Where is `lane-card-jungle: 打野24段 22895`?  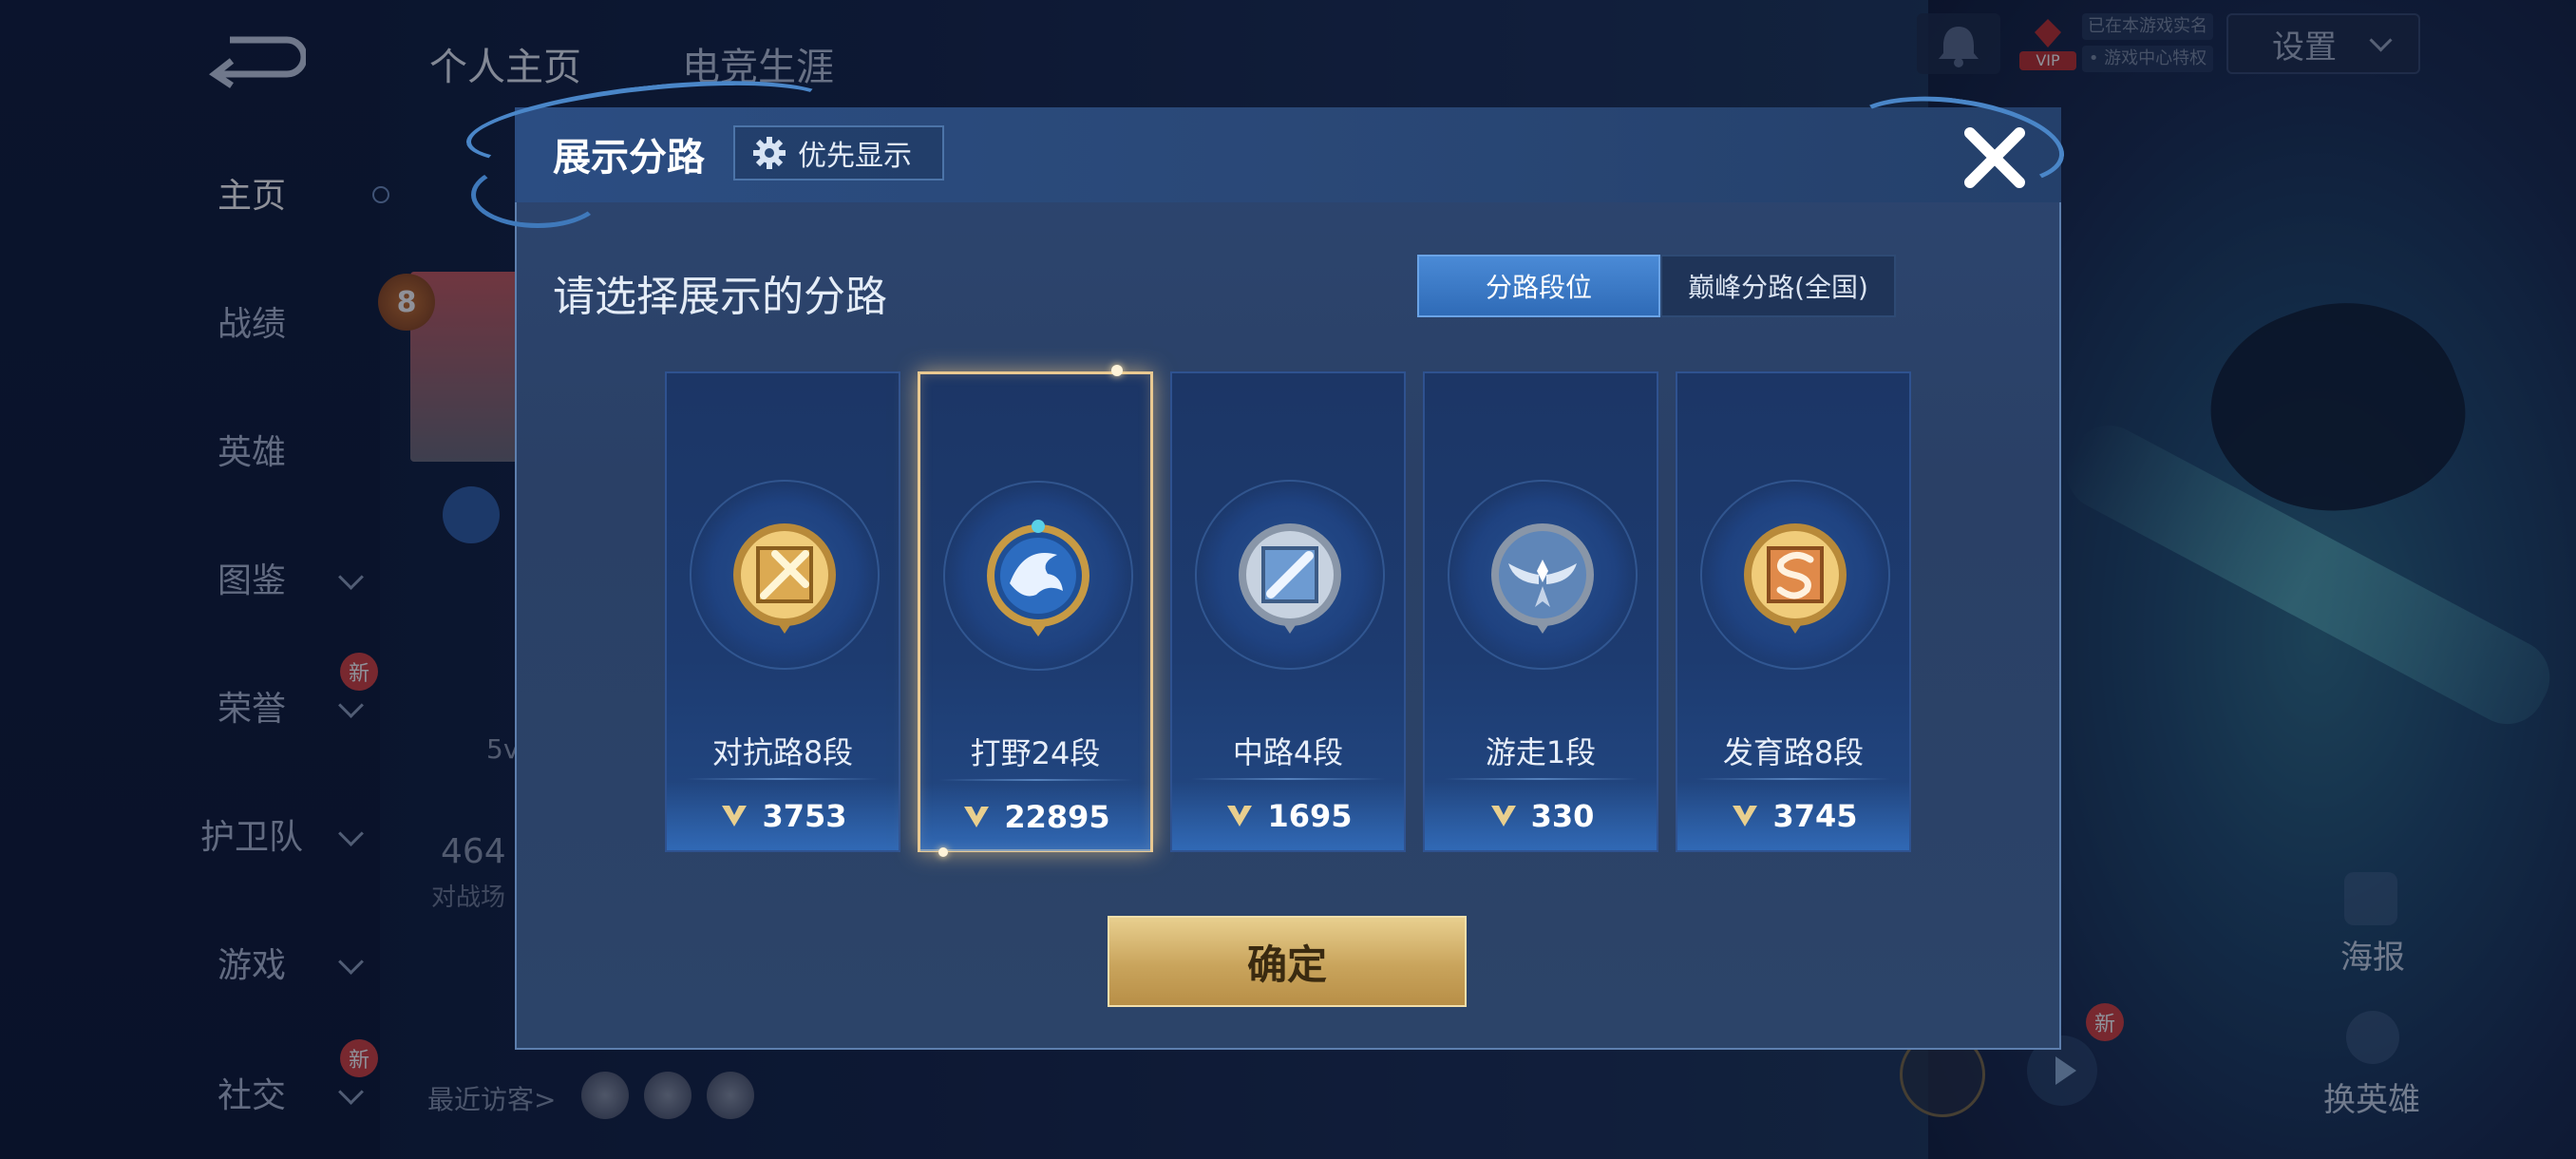
lane-card-jungle: 打野24段 22895 is located at coordinates (1035, 611).